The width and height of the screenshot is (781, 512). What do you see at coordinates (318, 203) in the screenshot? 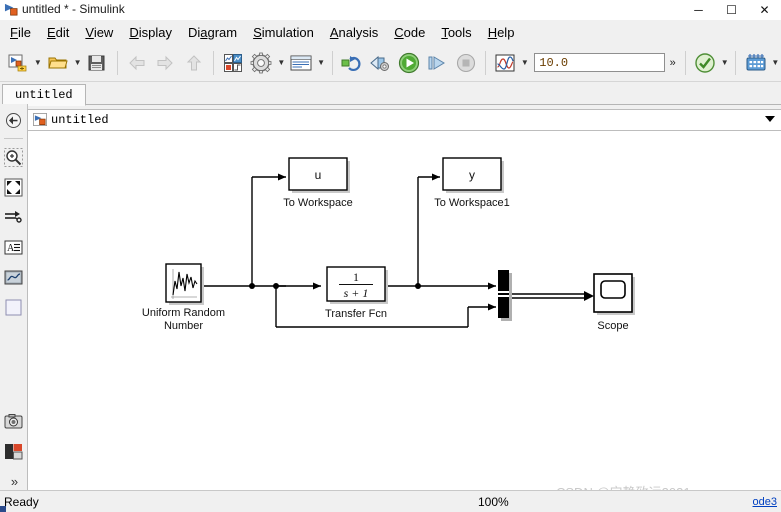
I see `block-label-to-workspace: To Workspace` at bounding box center [318, 203].